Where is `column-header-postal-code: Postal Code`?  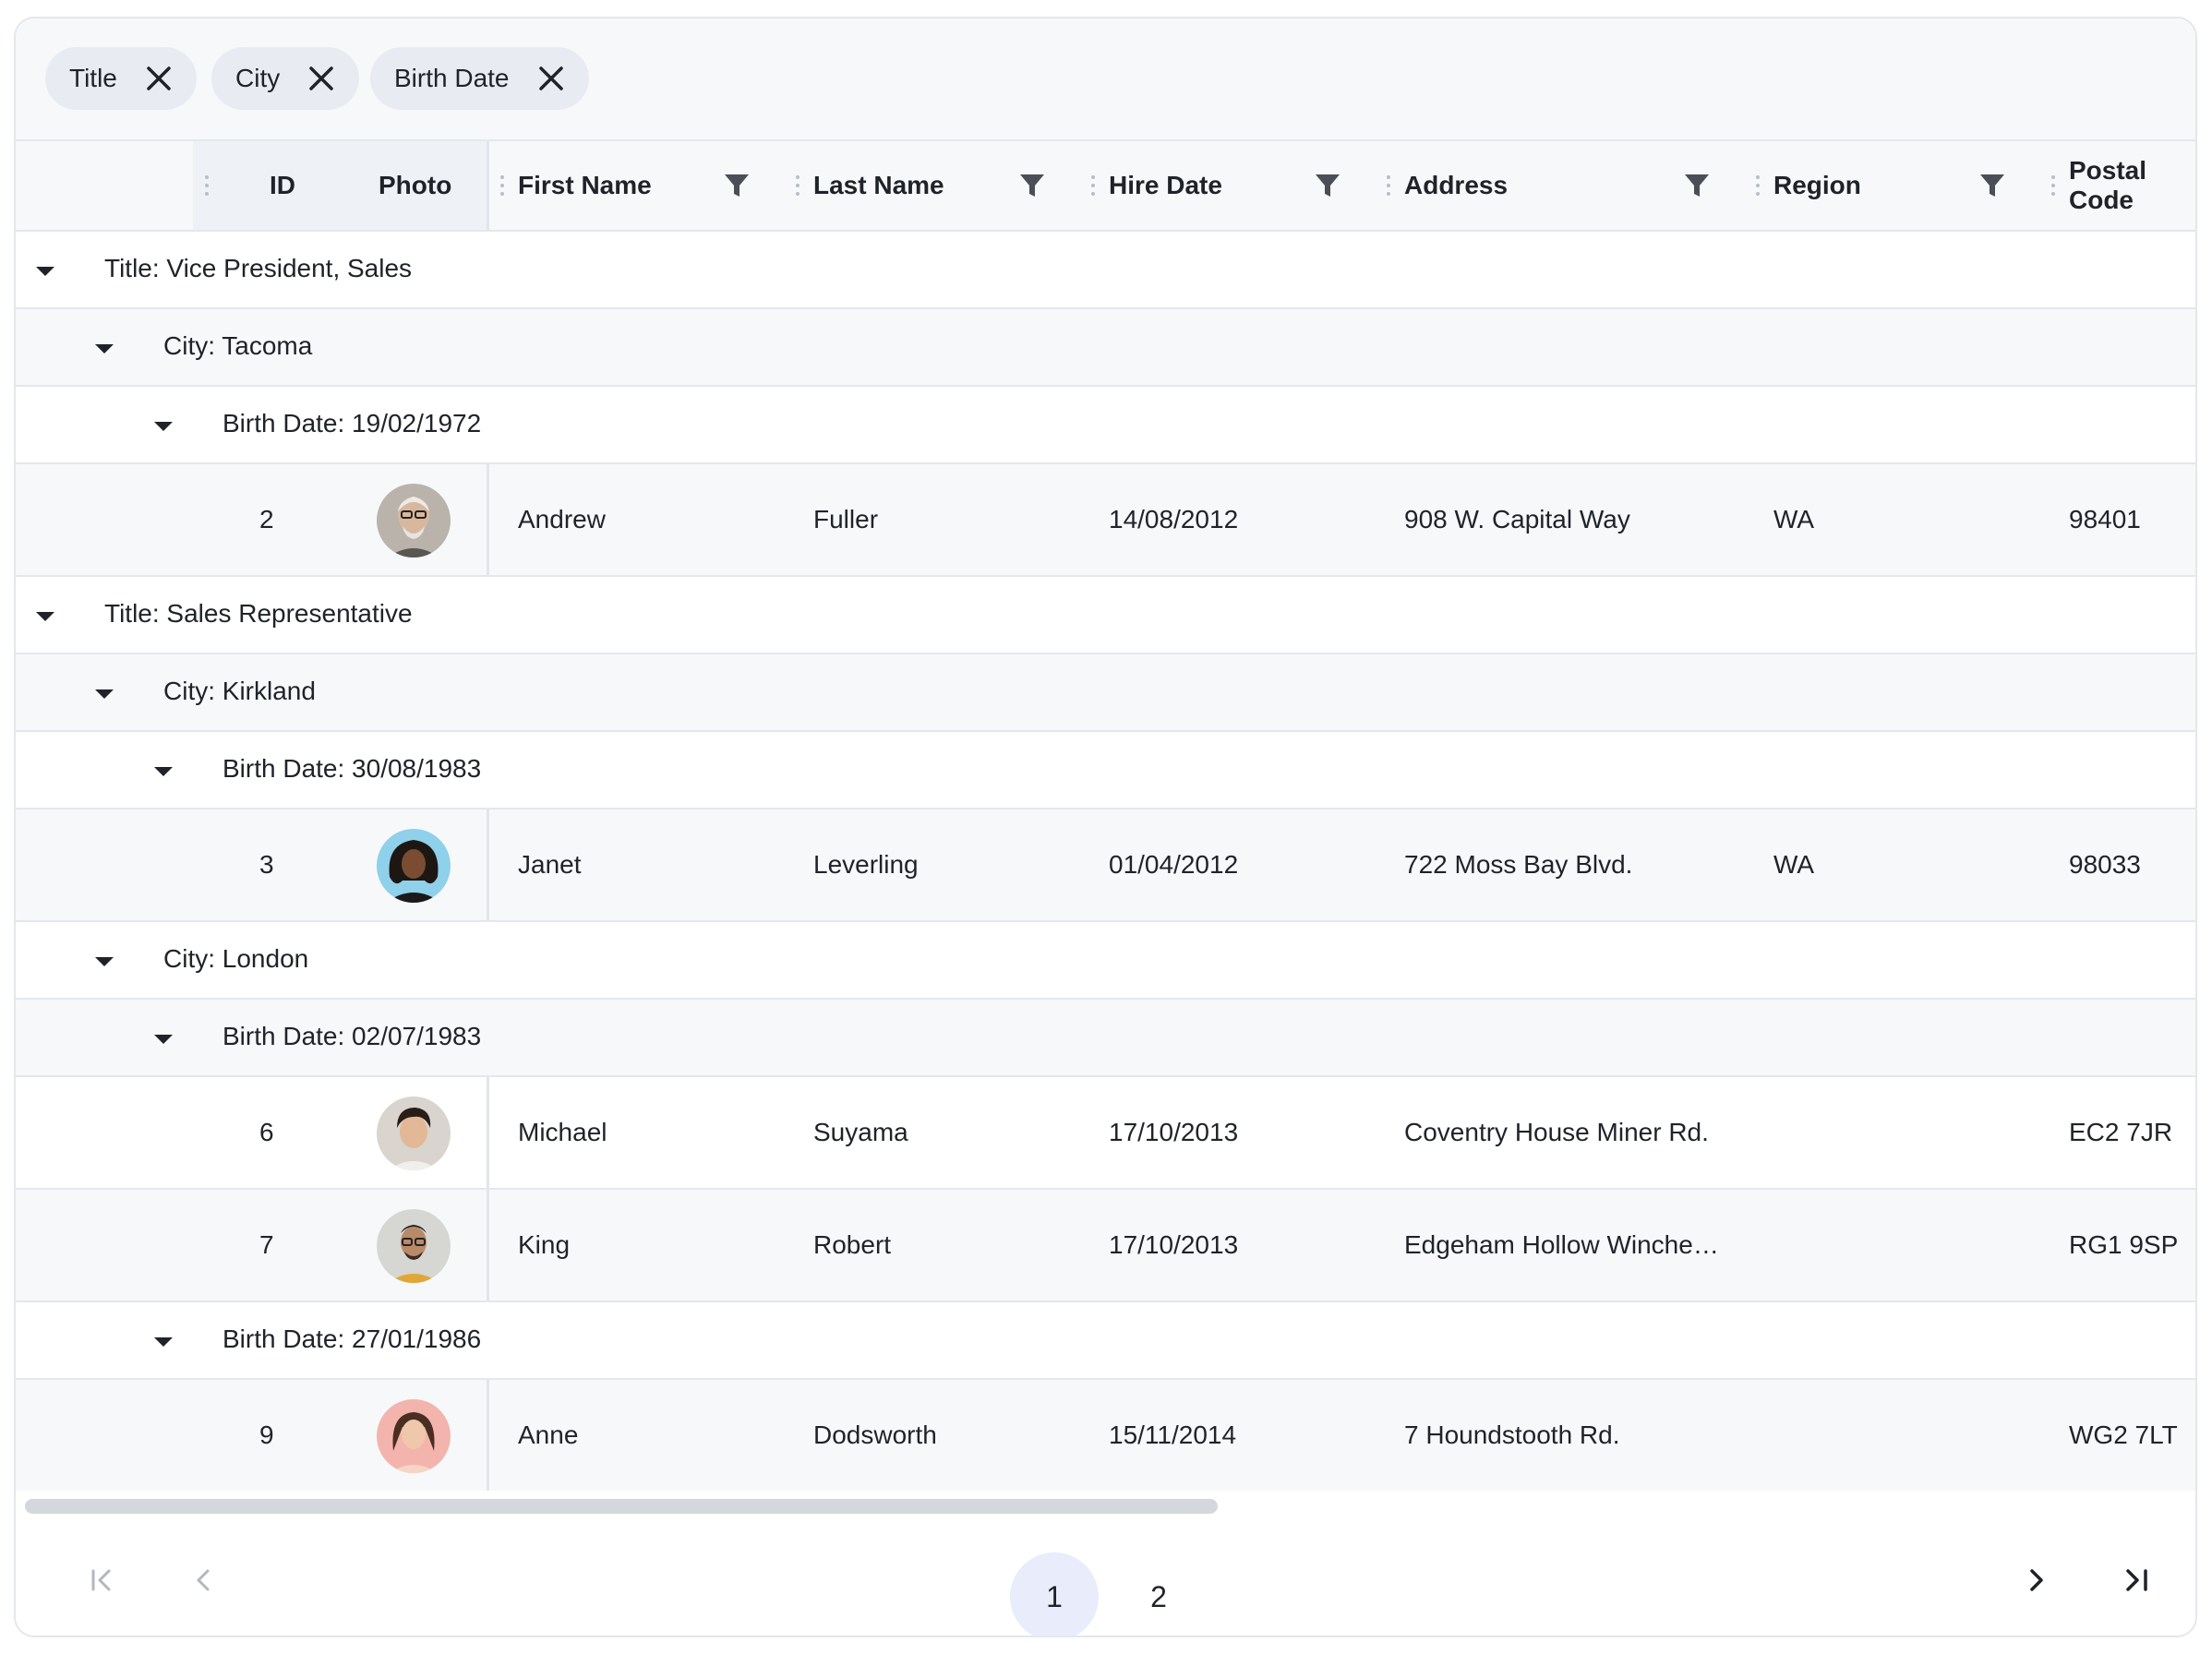 column-header-postal-code: Postal Code is located at coordinates (2132, 185).